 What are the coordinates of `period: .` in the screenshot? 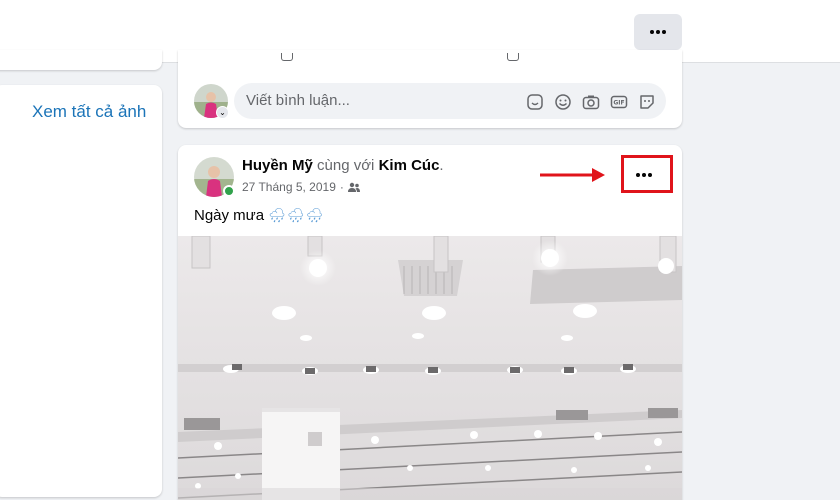 It's located at (441, 165).